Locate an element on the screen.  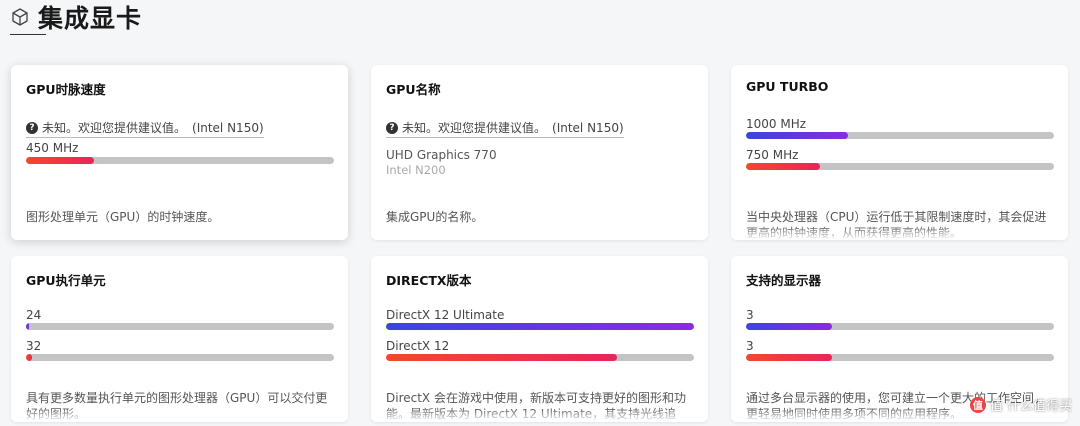
bar-label-2: 3 is located at coordinates (750, 346).